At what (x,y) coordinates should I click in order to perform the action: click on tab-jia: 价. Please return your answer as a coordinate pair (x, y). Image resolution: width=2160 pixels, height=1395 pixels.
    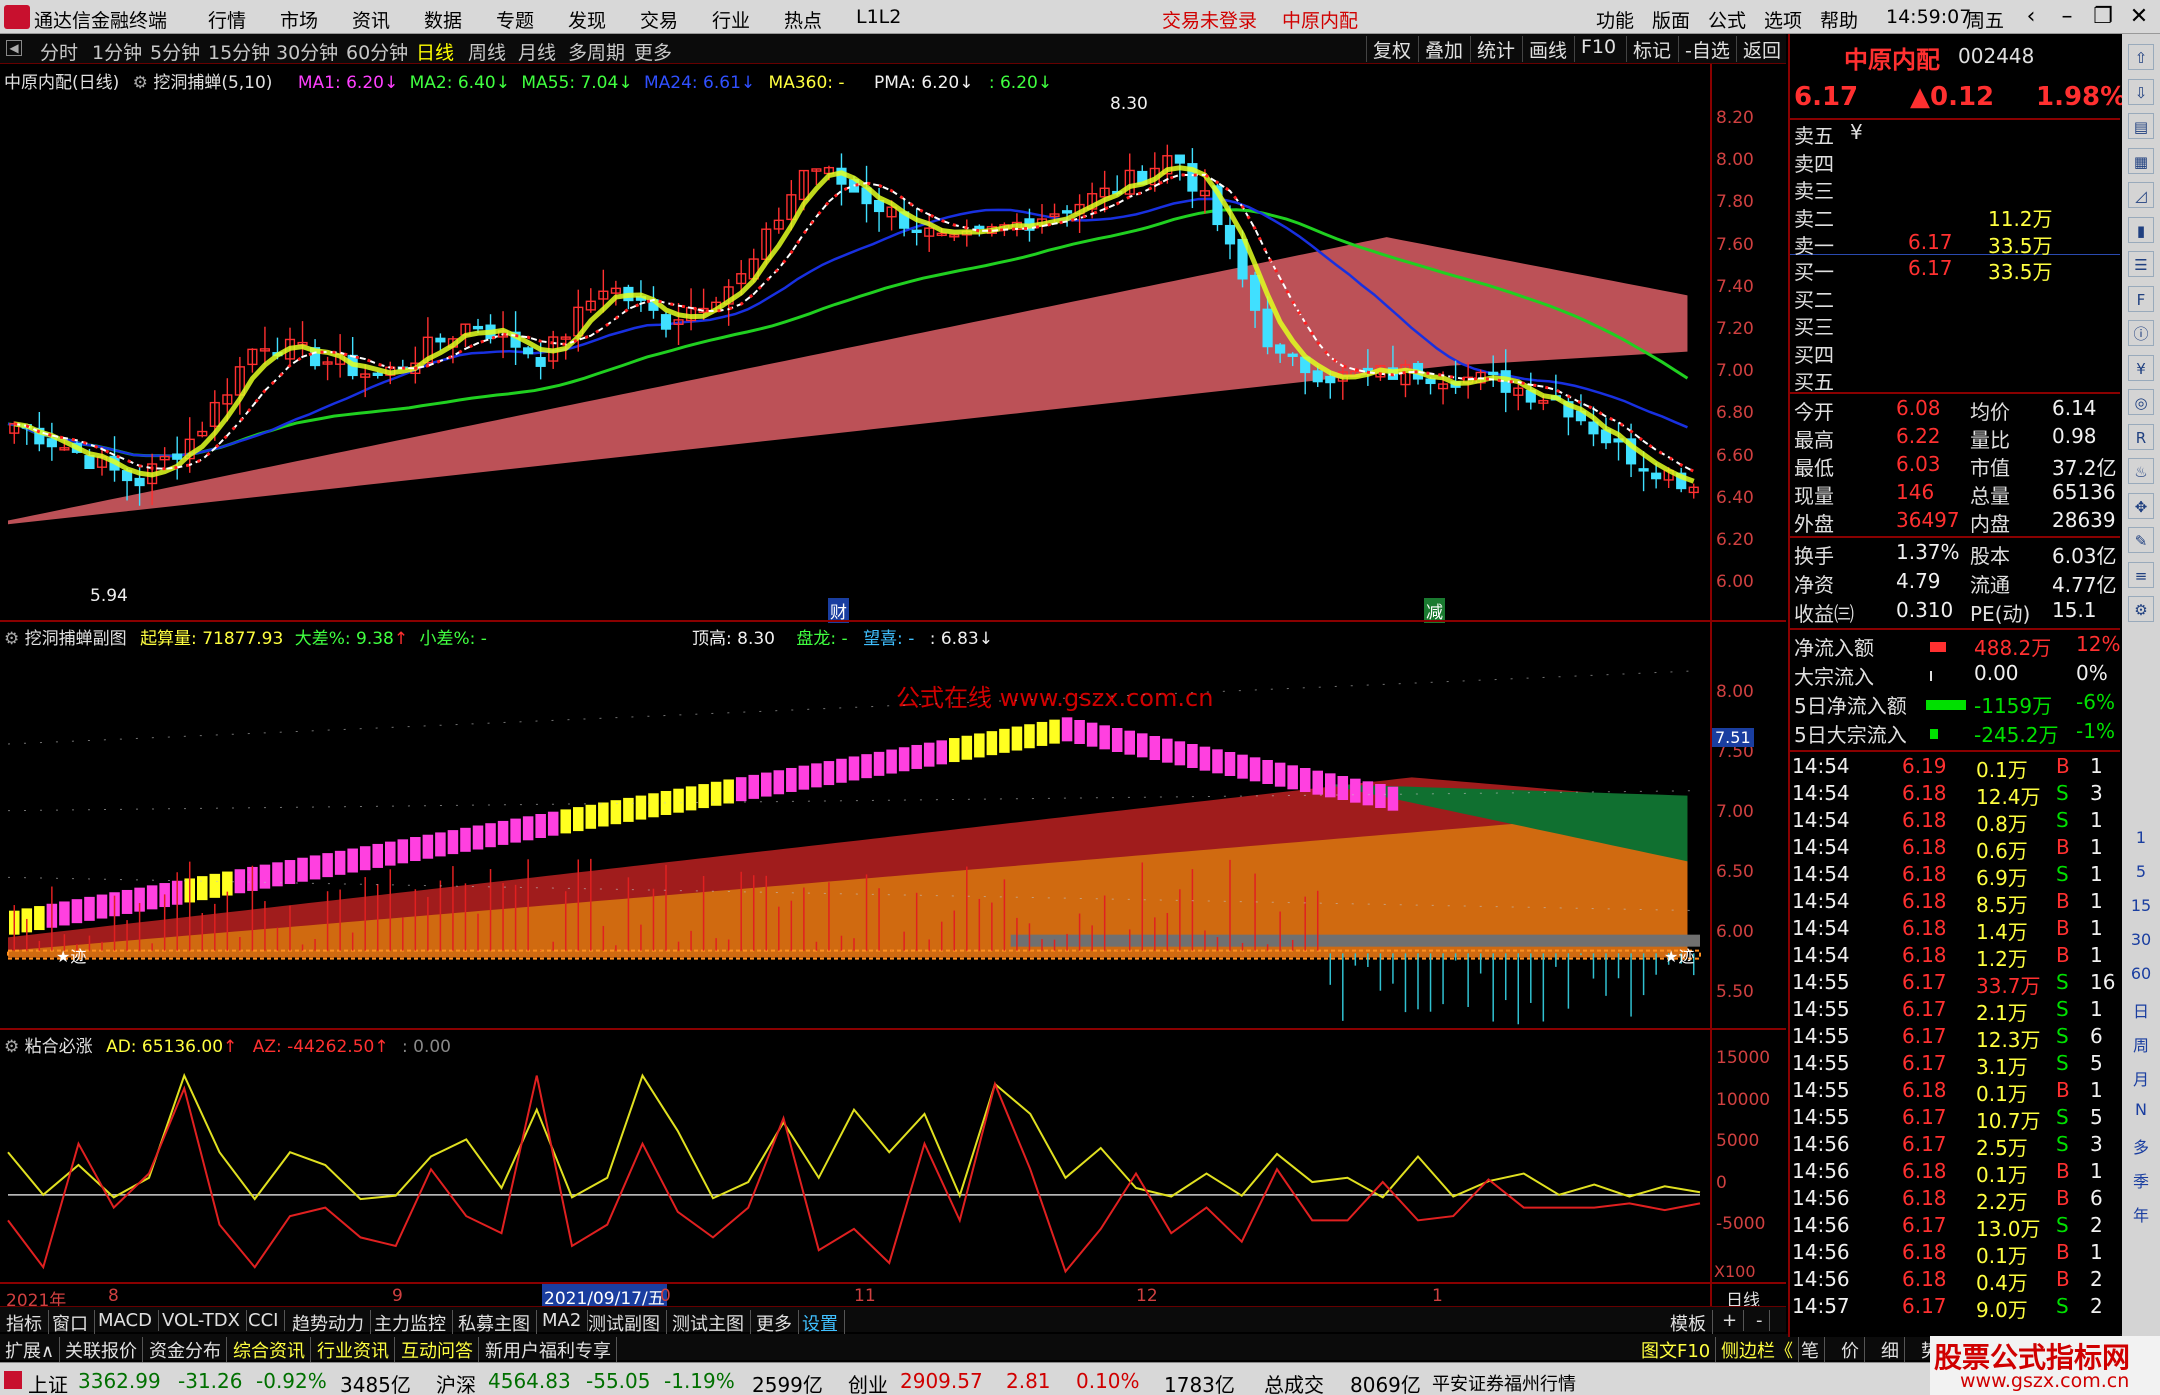
    Looking at the image, I should click on (1850, 1350).